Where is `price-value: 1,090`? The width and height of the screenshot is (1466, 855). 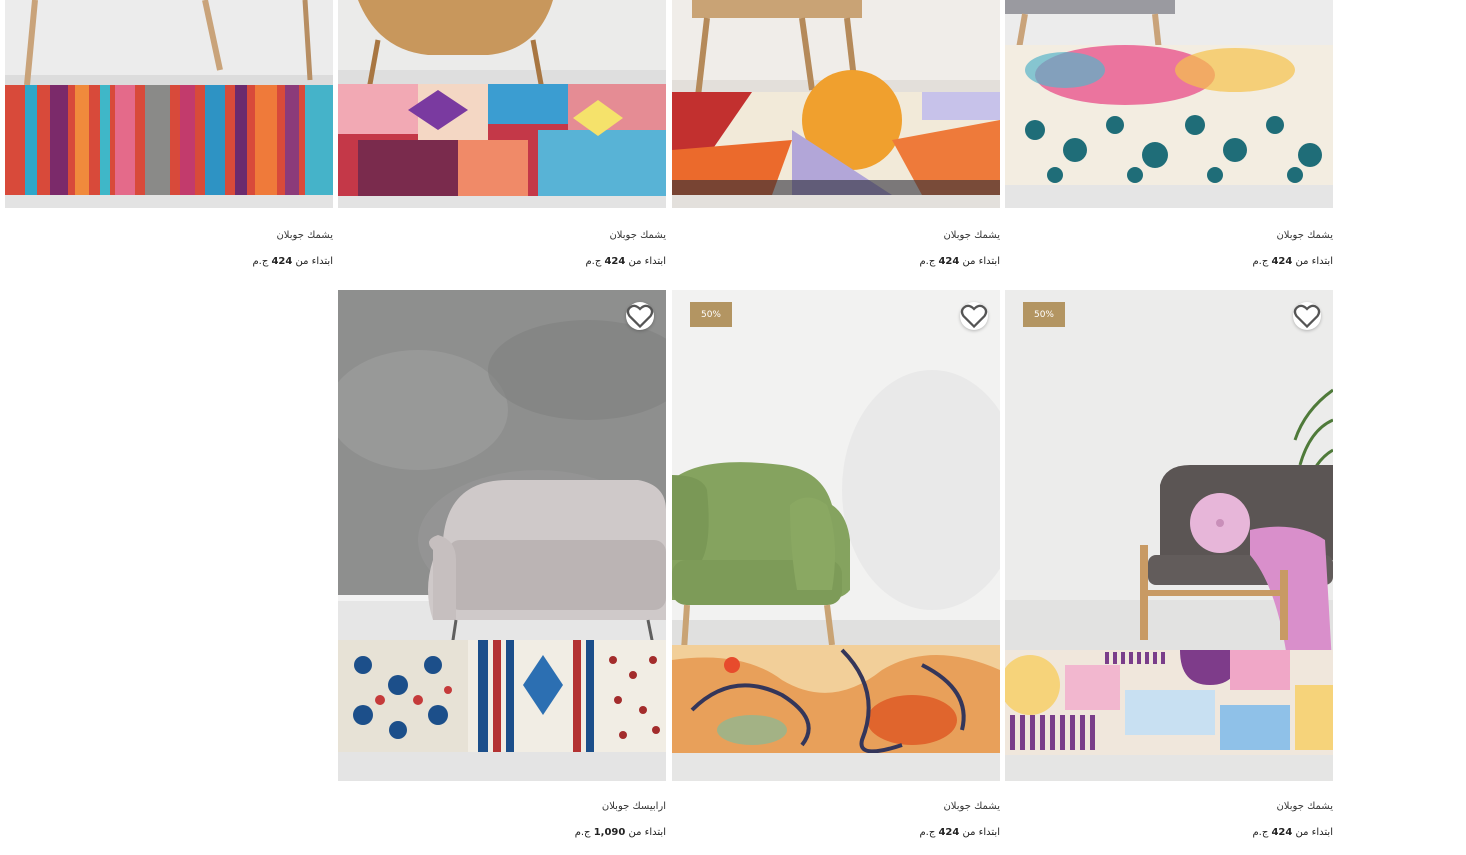
price-value: 1,090 is located at coordinates (609, 832).